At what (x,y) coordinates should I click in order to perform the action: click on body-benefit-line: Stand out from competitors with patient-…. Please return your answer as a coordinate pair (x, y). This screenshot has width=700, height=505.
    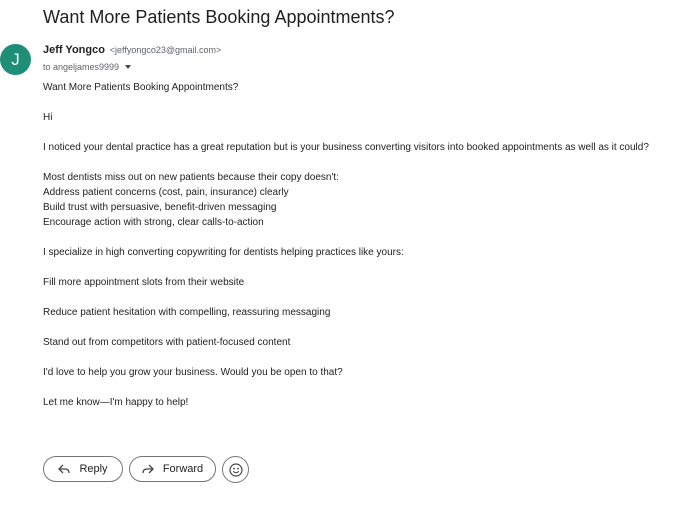
    Looking at the image, I should click on (167, 342).